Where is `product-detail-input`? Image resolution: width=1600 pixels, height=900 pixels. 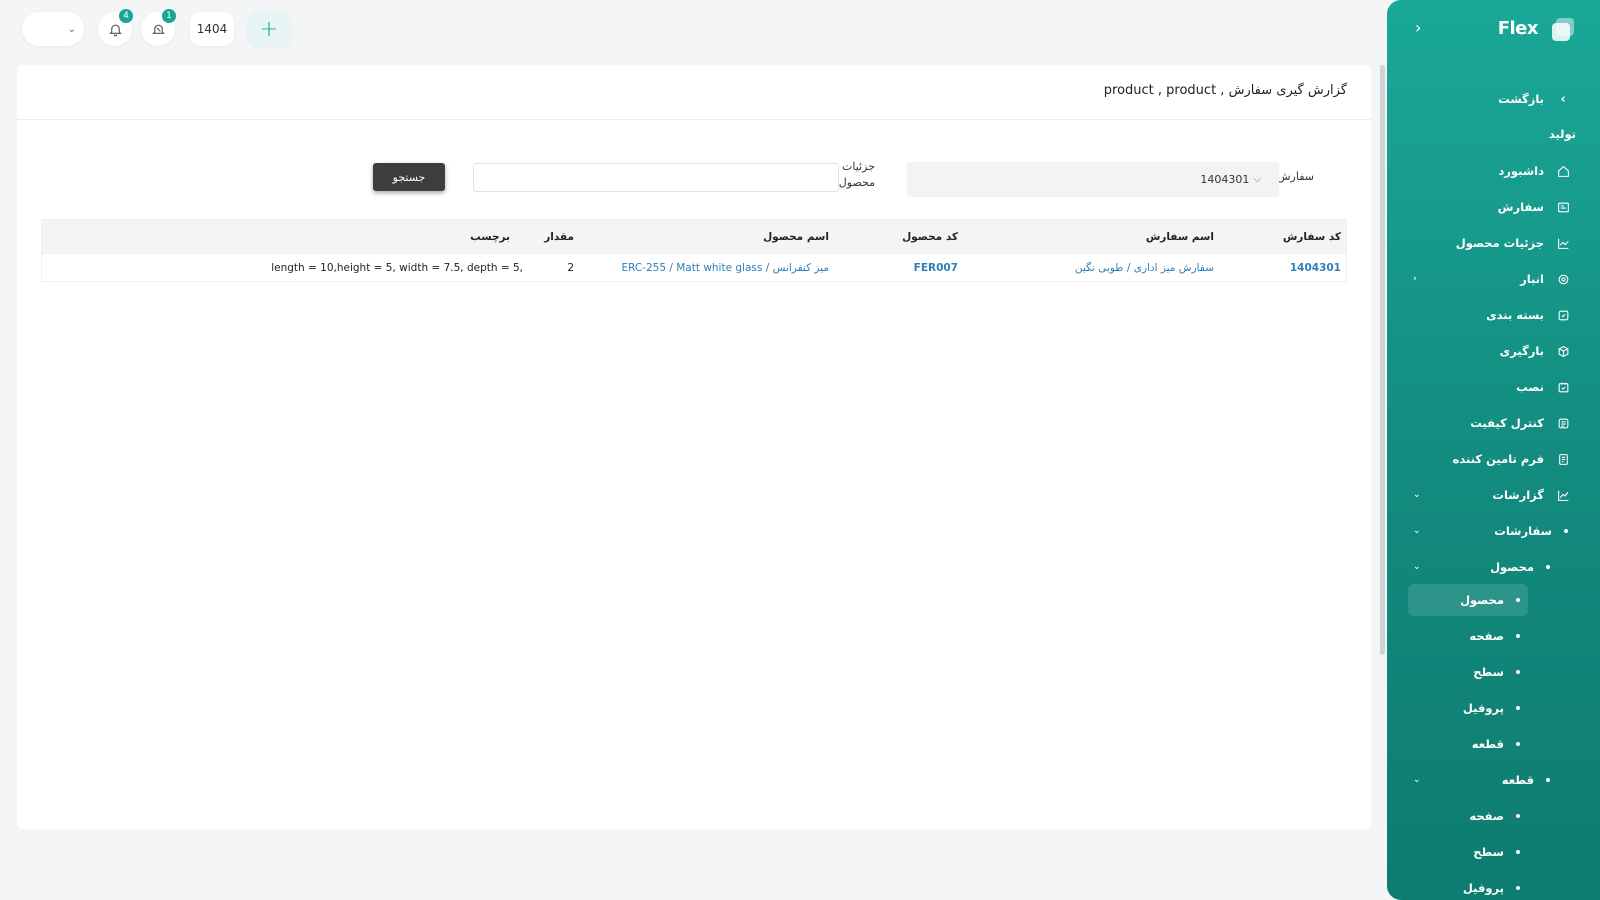
product-detail-input is located at coordinates (656, 177).